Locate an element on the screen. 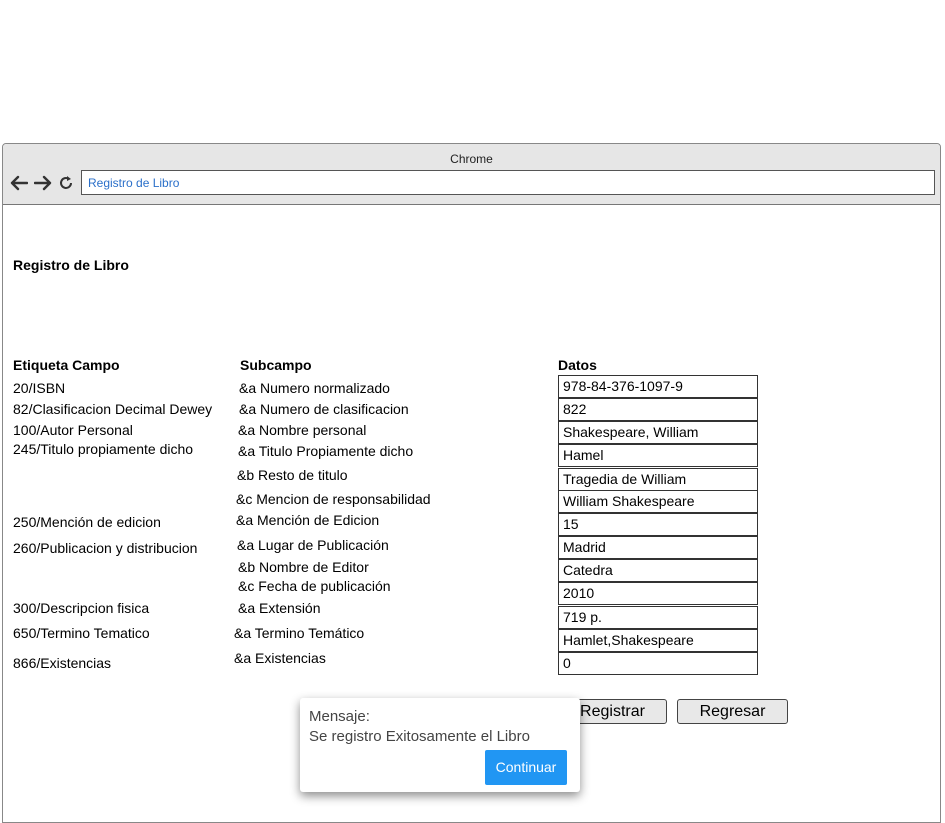 This screenshot has width=945, height=823. regresar-button: Regresar is located at coordinates (732, 711).